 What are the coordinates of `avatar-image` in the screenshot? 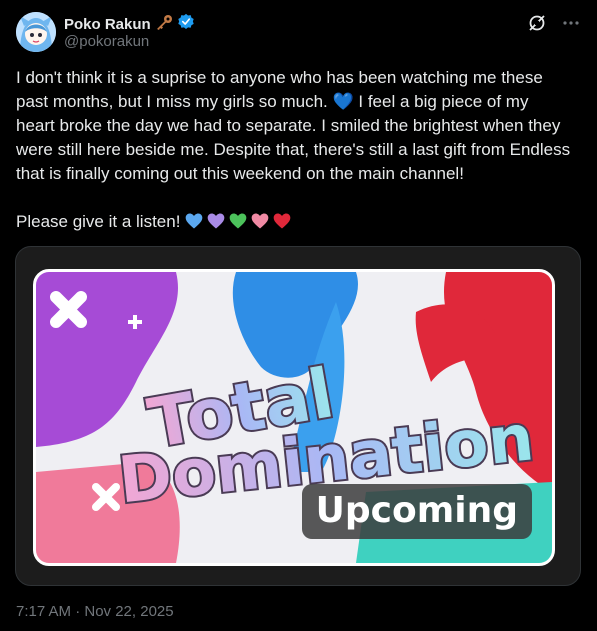 It's located at (36, 32).